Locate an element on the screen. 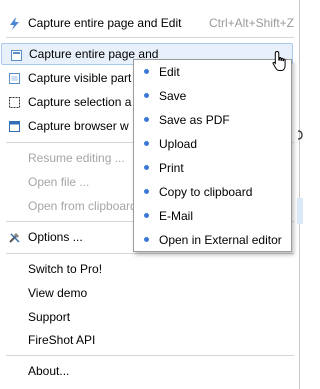  menu-item-label: Capture visible part is located at coordinates (80, 78).